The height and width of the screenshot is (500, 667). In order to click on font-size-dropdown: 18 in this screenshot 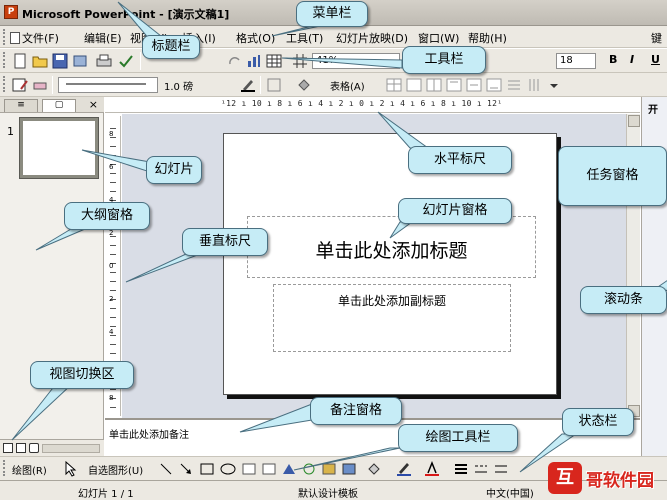, I will do `click(576, 61)`.